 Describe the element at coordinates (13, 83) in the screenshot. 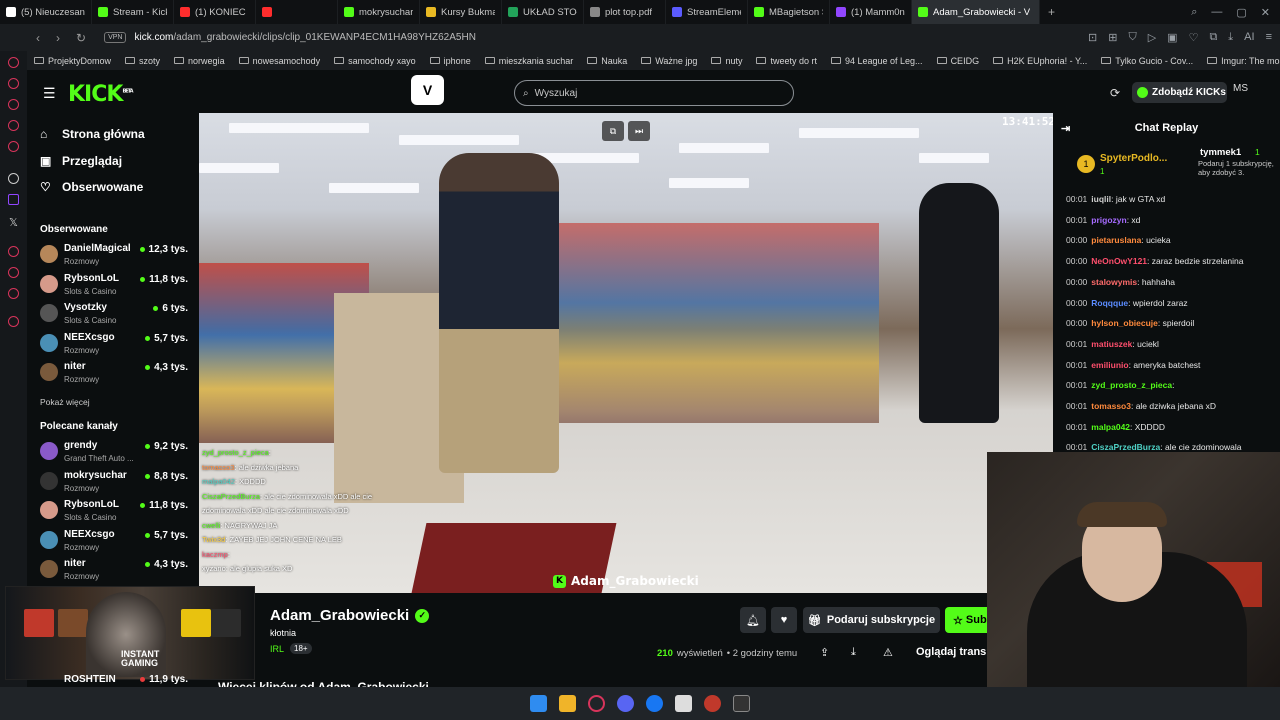

I see `history-icon` at that location.